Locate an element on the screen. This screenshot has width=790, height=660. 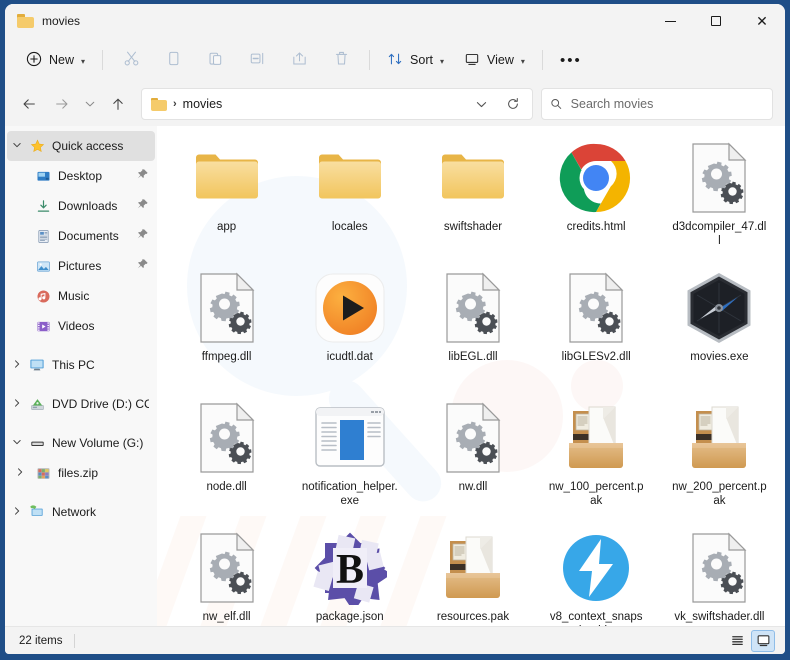
sidebar-item-videos: Videos is located at coordinates (81, 326).